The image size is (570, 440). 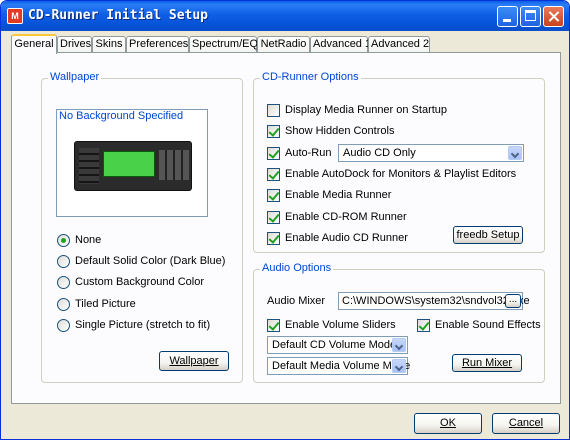 I want to click on cd-volume-mode-select: Default CD Volume Mode, so click(x=337, y=345).